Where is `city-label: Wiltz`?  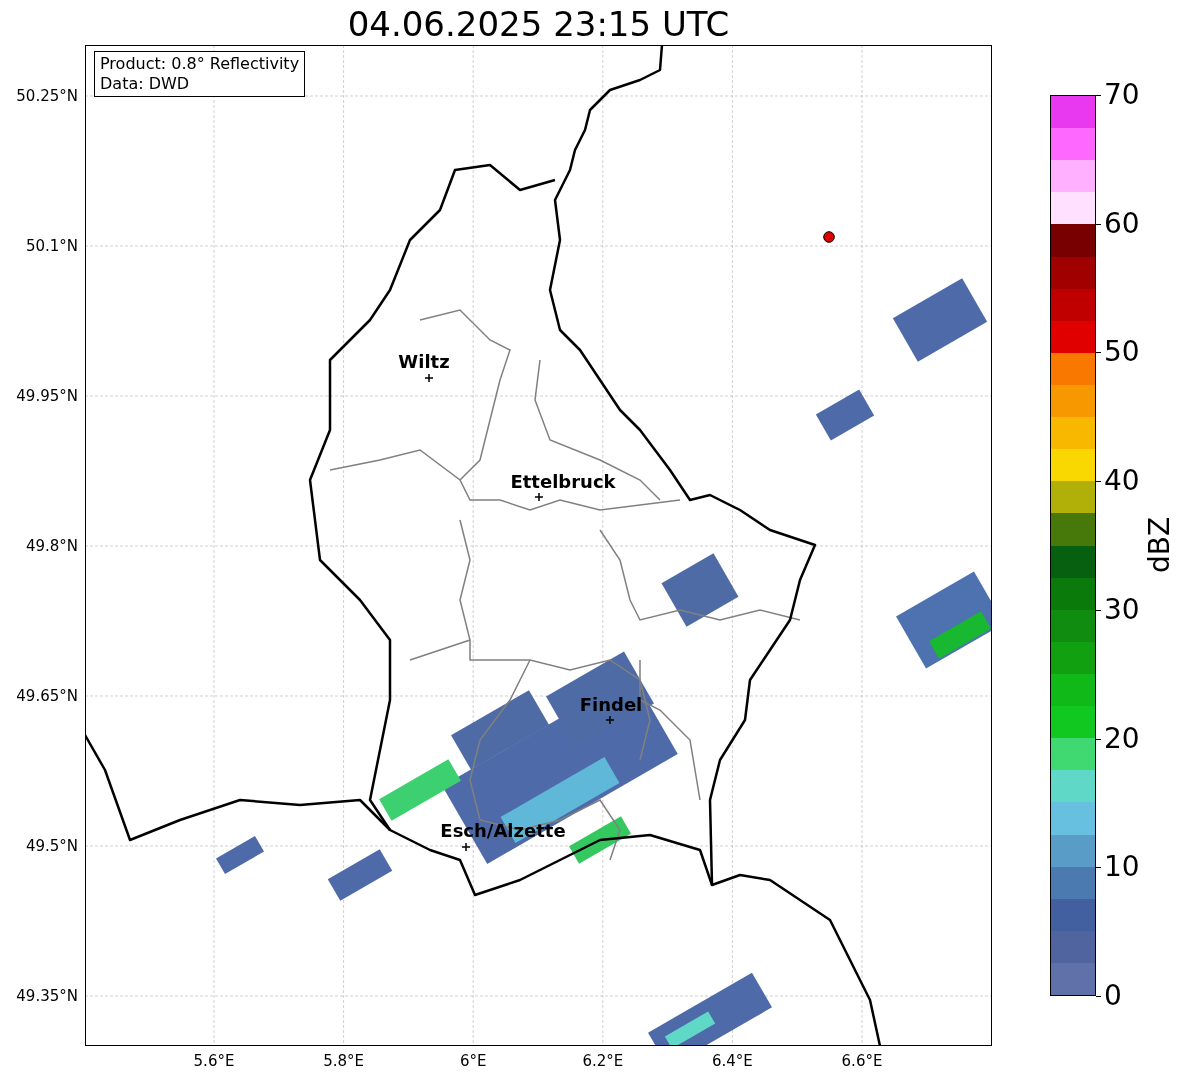
city-label: Wiltz is located at coordinates (424, 362).